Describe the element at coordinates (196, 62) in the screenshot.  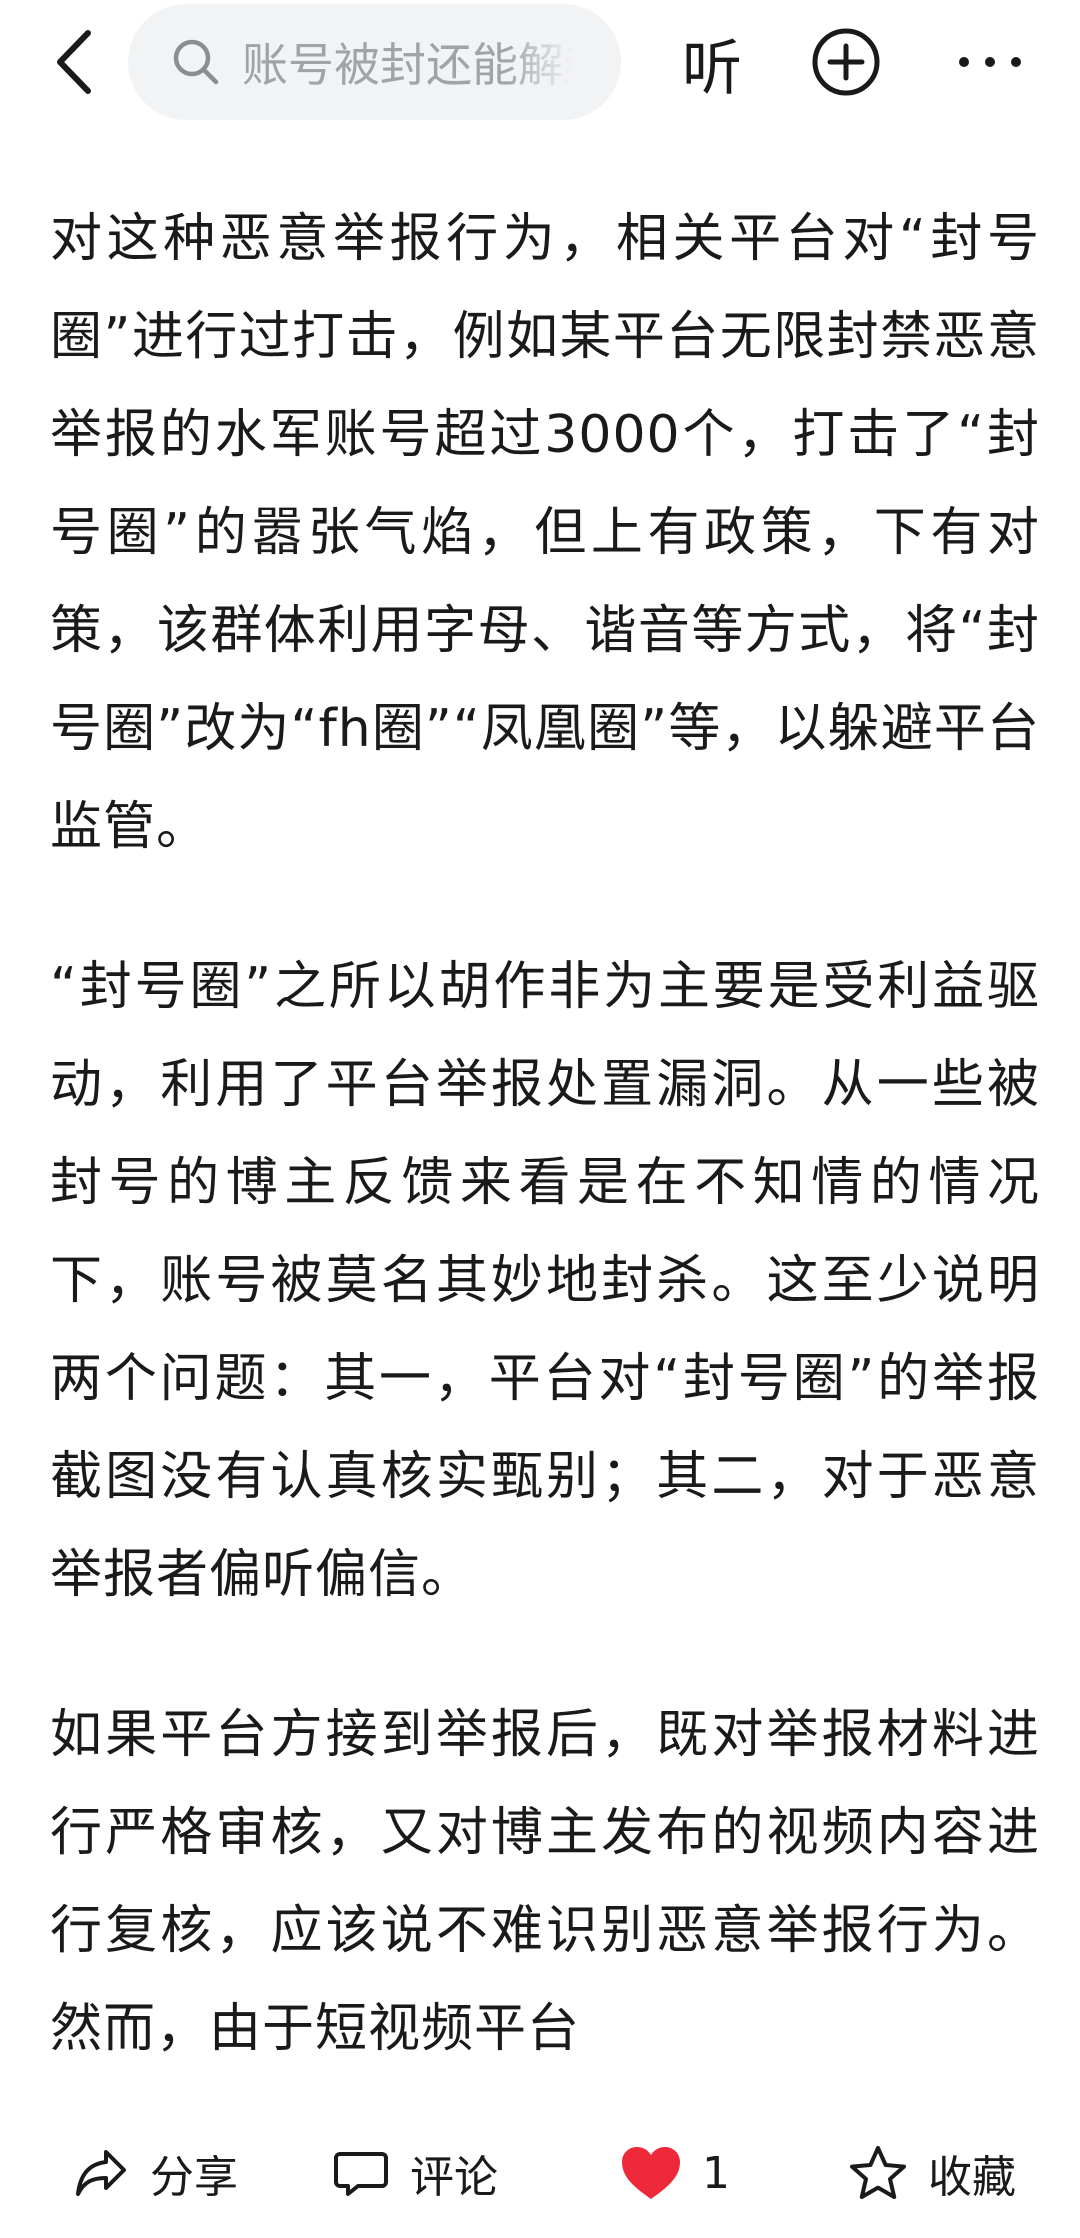
I see `search-icon` at that location.